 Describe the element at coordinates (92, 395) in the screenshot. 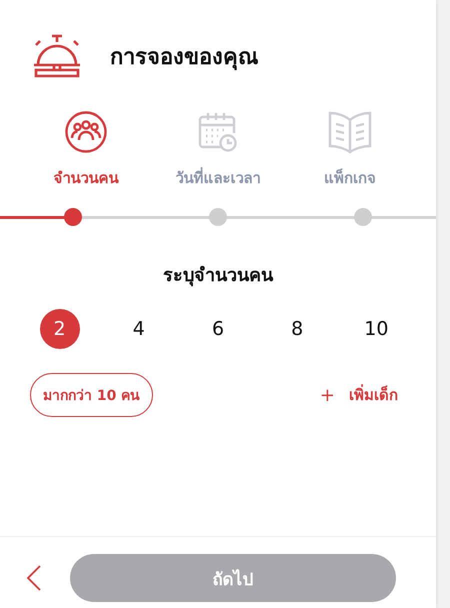

I see `more-than-ten-button: มากกว่า 10 คน` at that location.